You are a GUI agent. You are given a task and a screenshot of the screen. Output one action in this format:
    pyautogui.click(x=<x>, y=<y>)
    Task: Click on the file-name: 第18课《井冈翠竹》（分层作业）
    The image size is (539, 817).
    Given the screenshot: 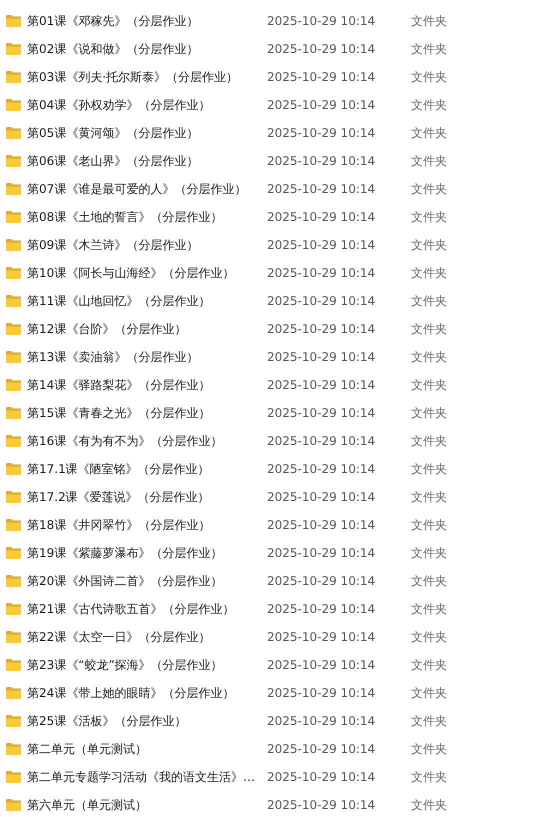 What is the action you would take?
    pyautogui.click(x=118, y=525)
    